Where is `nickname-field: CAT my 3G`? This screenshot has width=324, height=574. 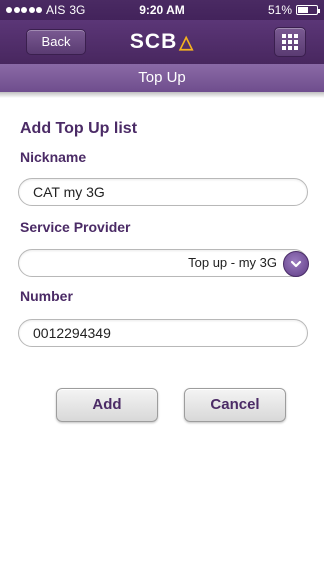 nickname-field: CAT my 3G is located at coordinates (163, 192).